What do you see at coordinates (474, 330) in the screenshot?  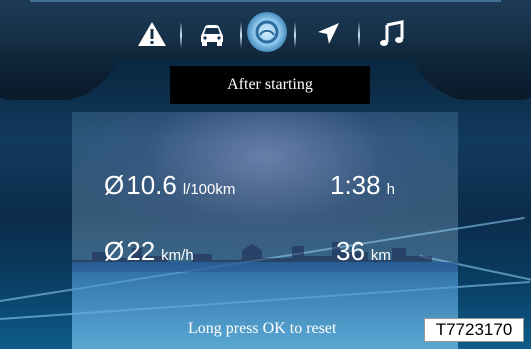 I see `figure-code: T7723170` at bounding box center [474, 330].